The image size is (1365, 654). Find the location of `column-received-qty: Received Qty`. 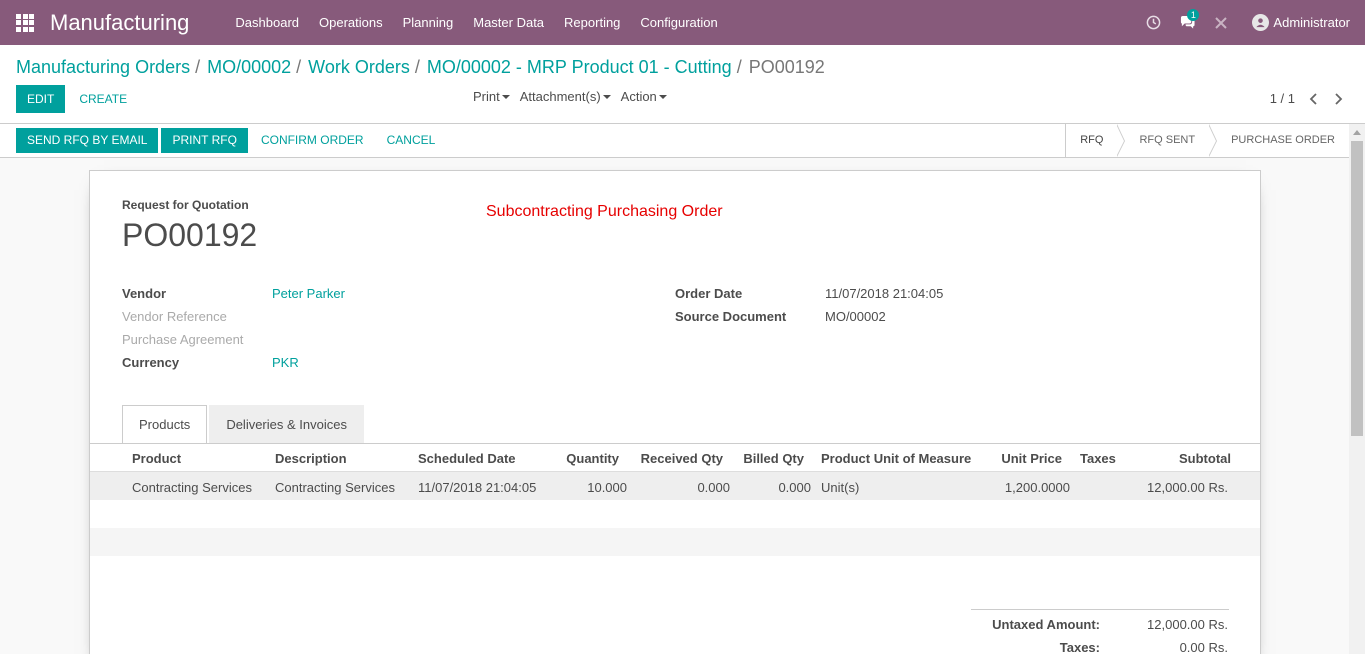

column-received-qty: Received Qty is located at coordinates (674, 458).